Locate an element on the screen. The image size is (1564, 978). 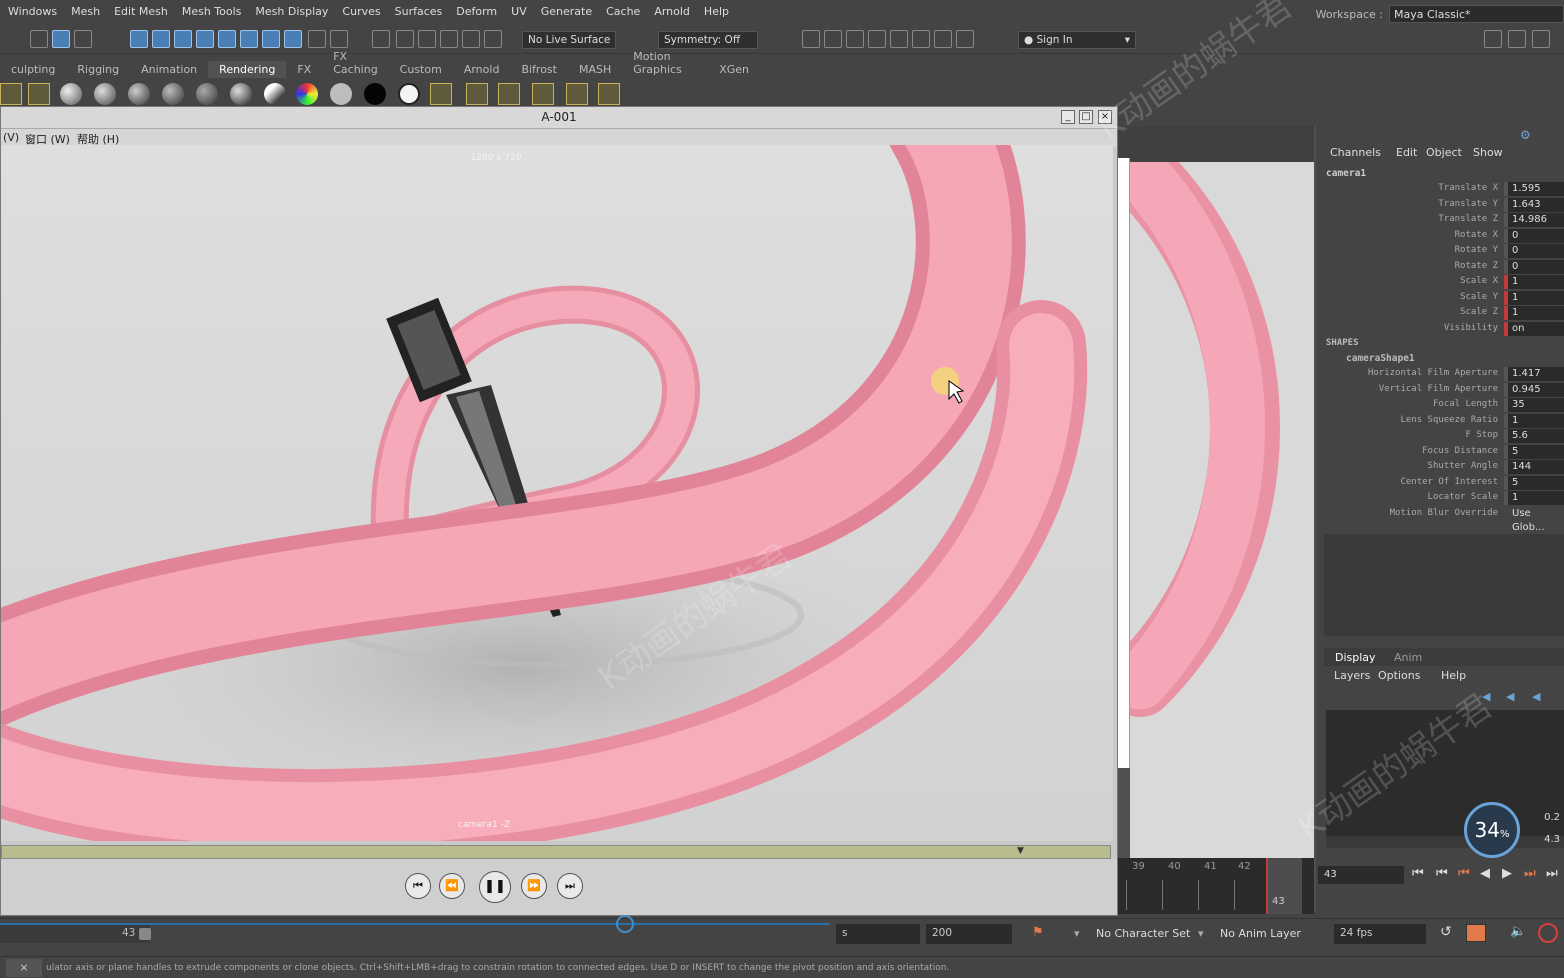
ambient-light-icon is located at coordinates (207, 94).